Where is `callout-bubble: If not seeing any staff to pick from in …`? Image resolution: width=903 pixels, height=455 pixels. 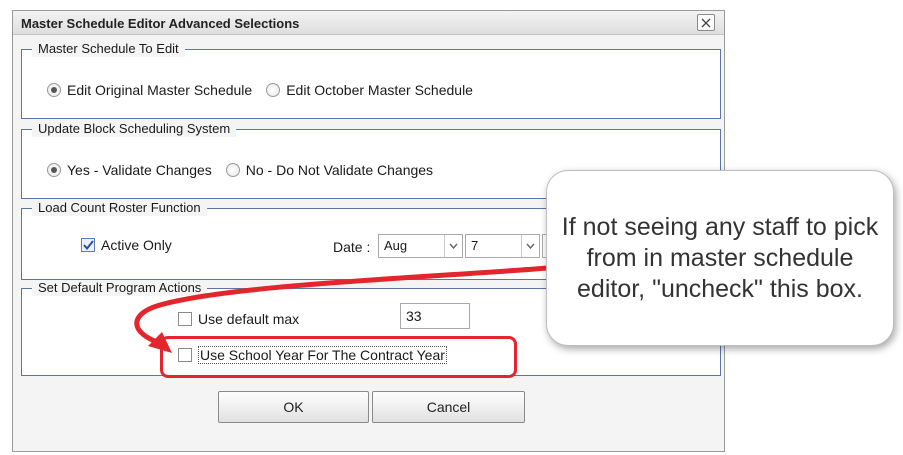
callout-bubble: If not seeing any staff to pick from in … is located at coordinates (720, 258).